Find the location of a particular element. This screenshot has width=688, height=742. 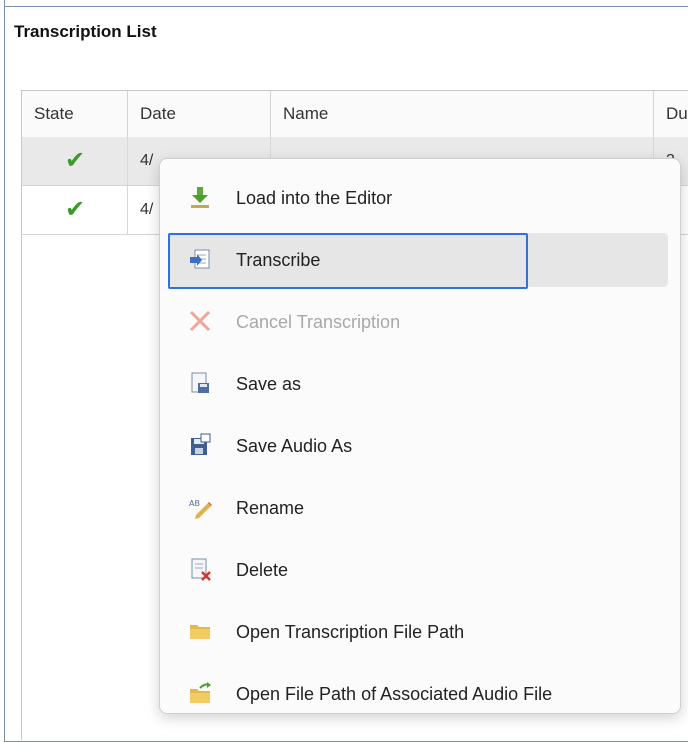

menu-item-open-transcription-path: Open Transcription File Path is located at coordinates (418, 632).